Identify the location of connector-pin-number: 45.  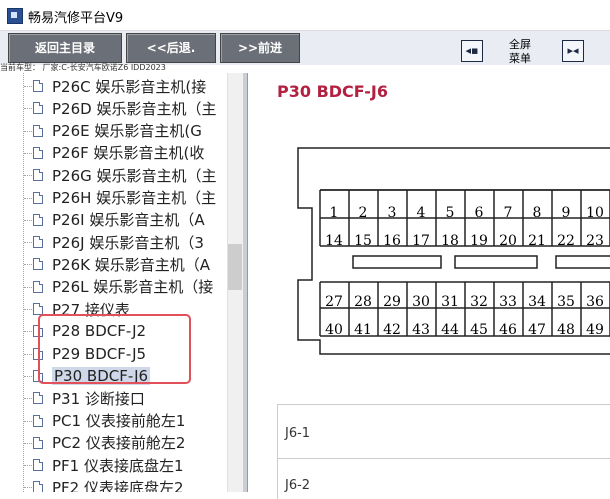
(479, 330).